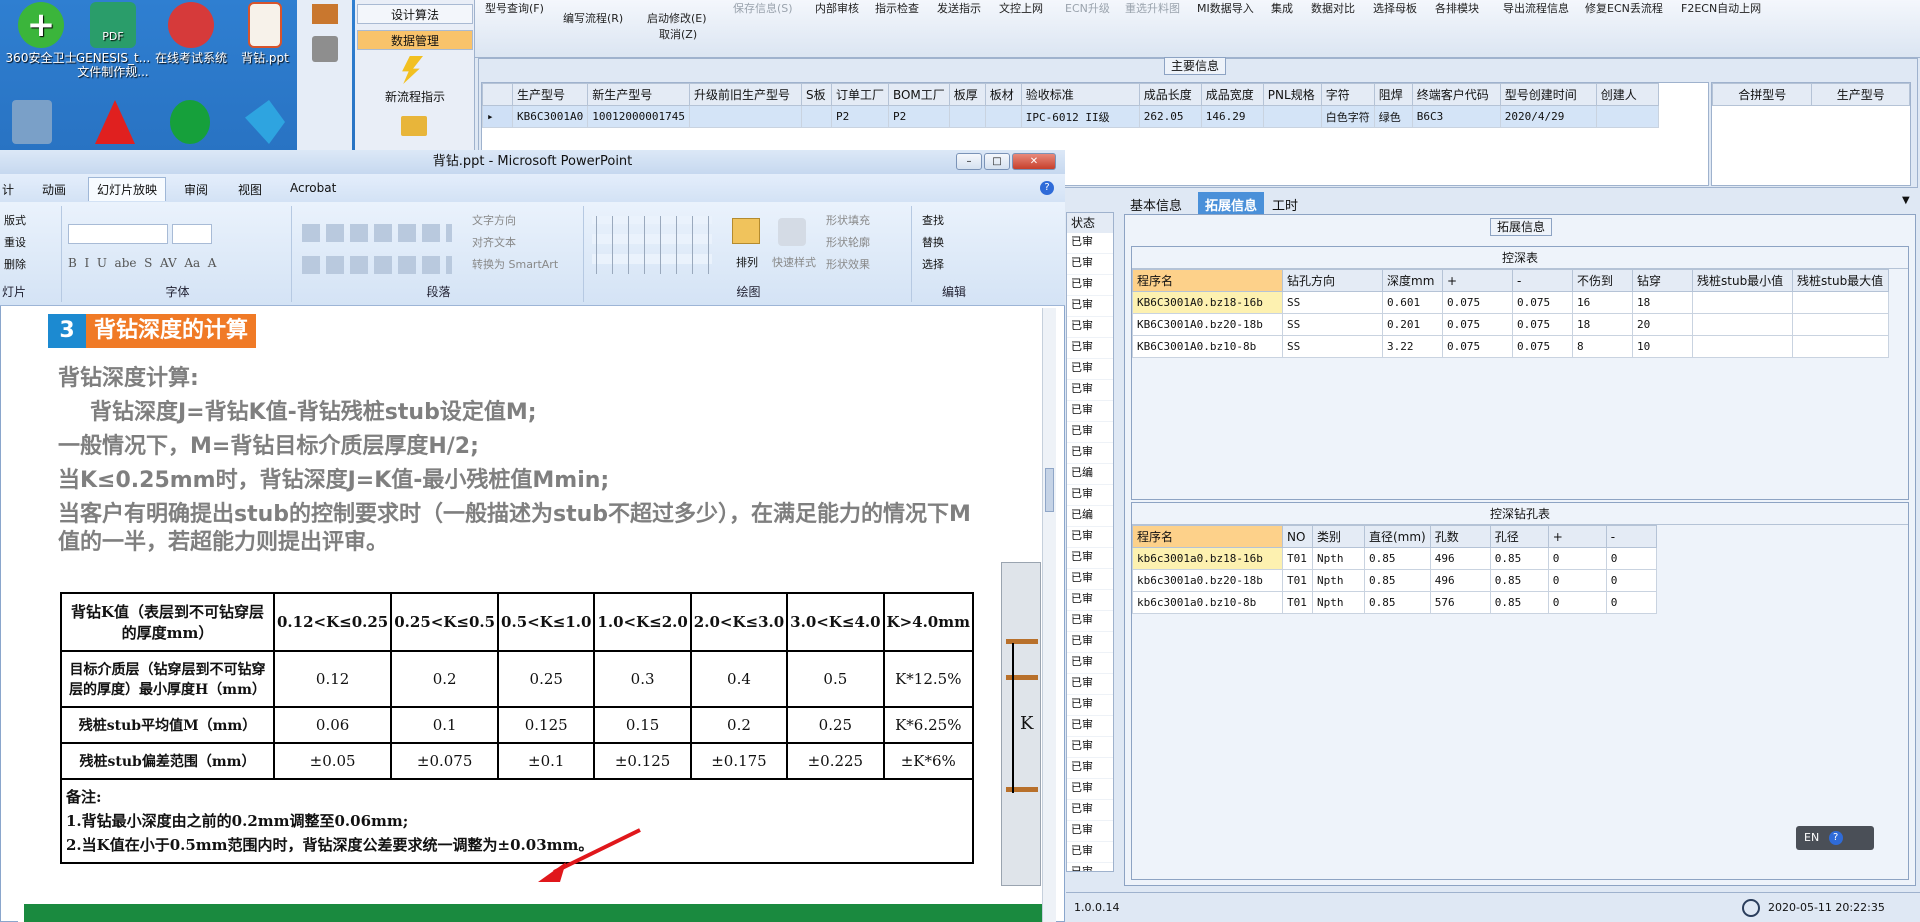 This screenshot has height=922, width=1920. Describe the element at coordinates (1080, 94) in the screenshot. I see `main-col-header: 验收标准` at that location.